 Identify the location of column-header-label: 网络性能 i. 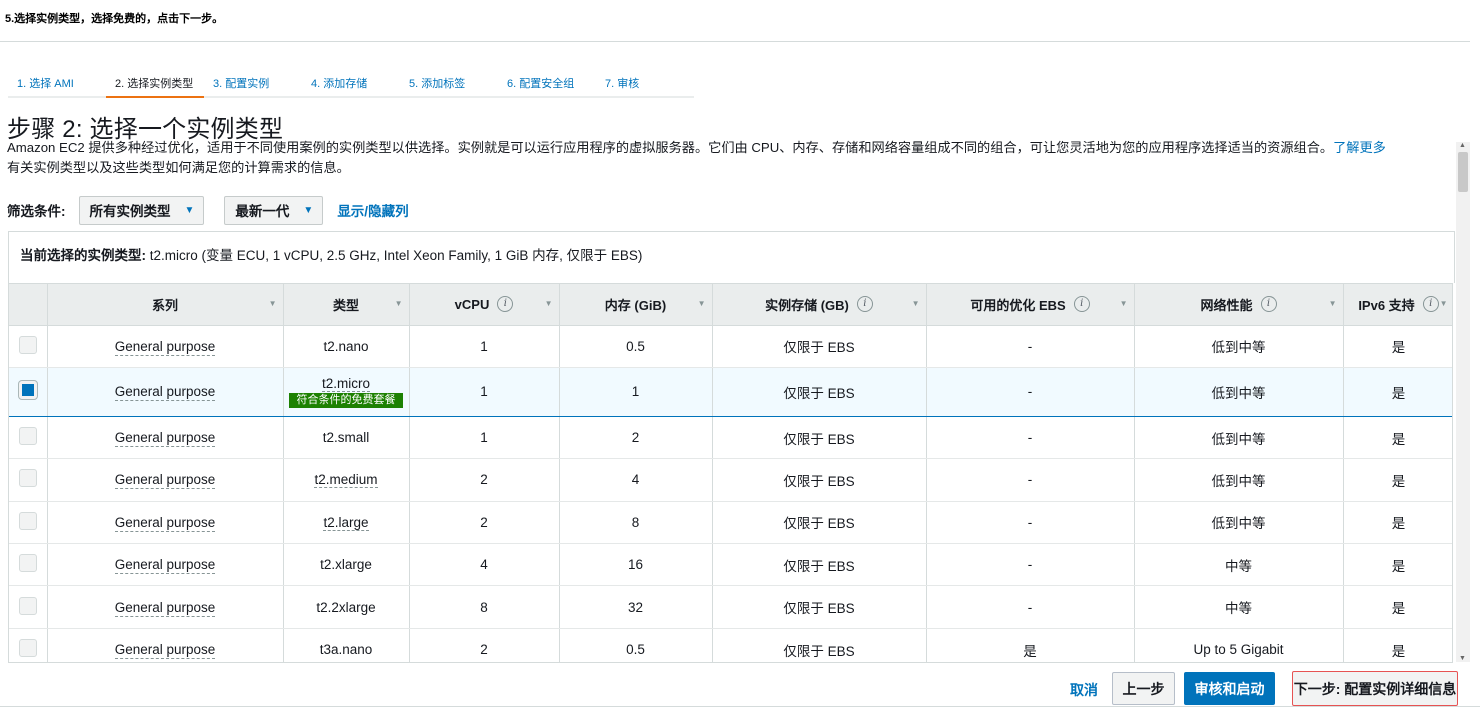
(1238, 304).